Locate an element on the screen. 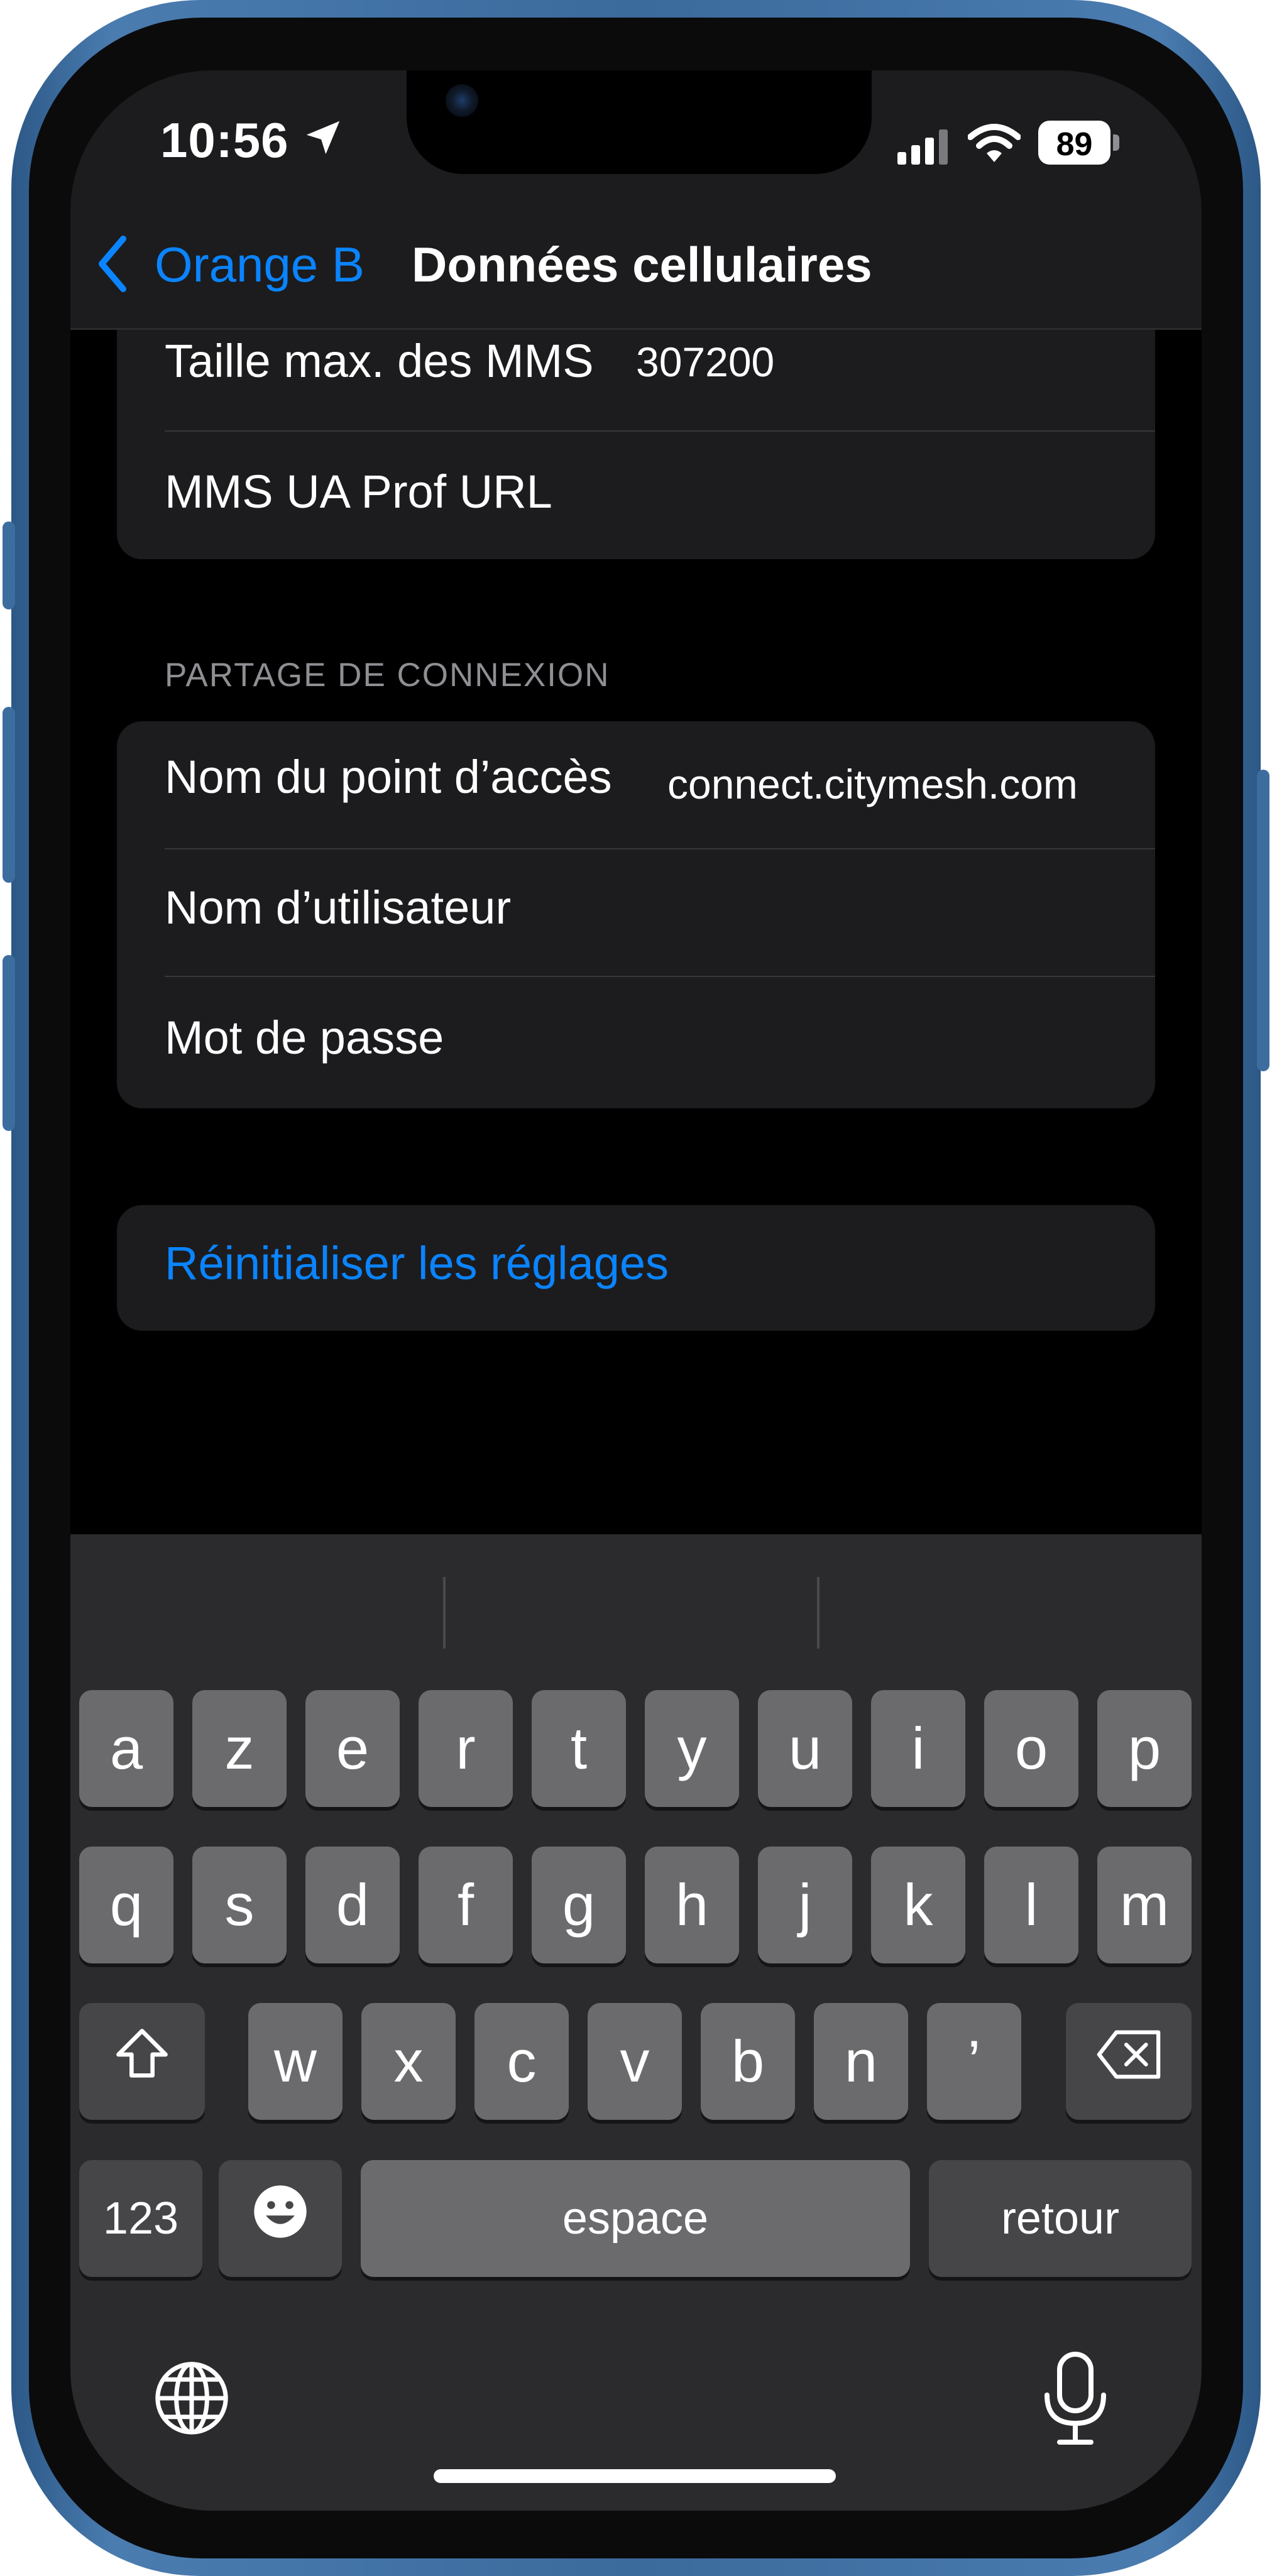 Image resolution: width=1272 pixels, height=2576 pixels. shift-icon is located at coordinates (142, 2062).